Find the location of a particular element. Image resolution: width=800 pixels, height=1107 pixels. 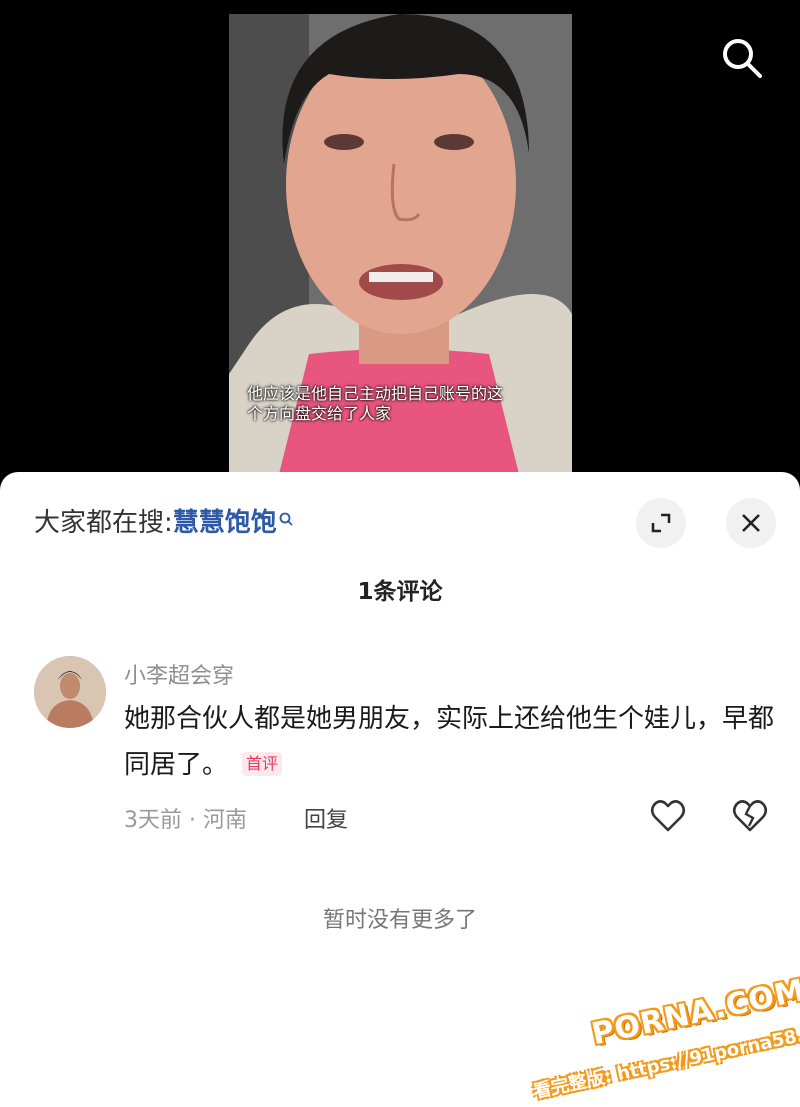

comment-text: 她那合伙人都是她男朋友，实际上还给他生个娃儿，早都同居了。 首评 is located at coordinates (449, 742).